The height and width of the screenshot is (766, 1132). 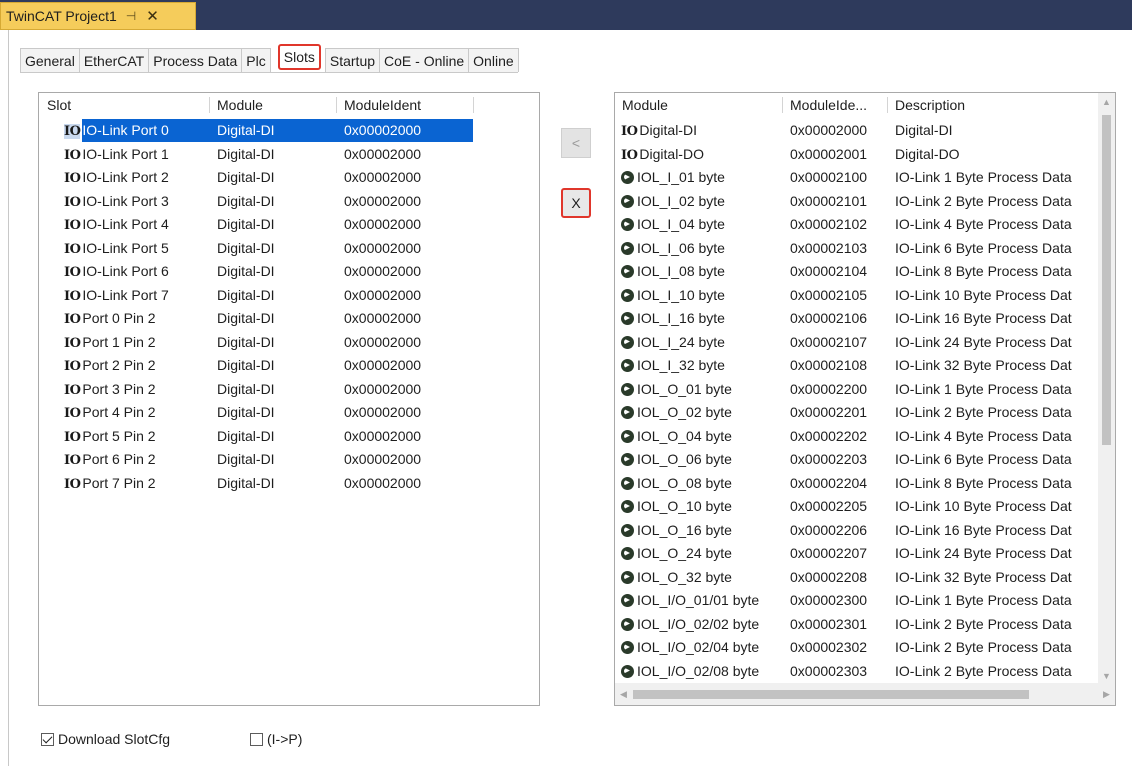 What do you see at coordinates (289, 318) in the screenshot?
I see `slot-row: IO Port 0 Pin 2 Digital-DI 0x00002000` at bounding box center [289, 318].